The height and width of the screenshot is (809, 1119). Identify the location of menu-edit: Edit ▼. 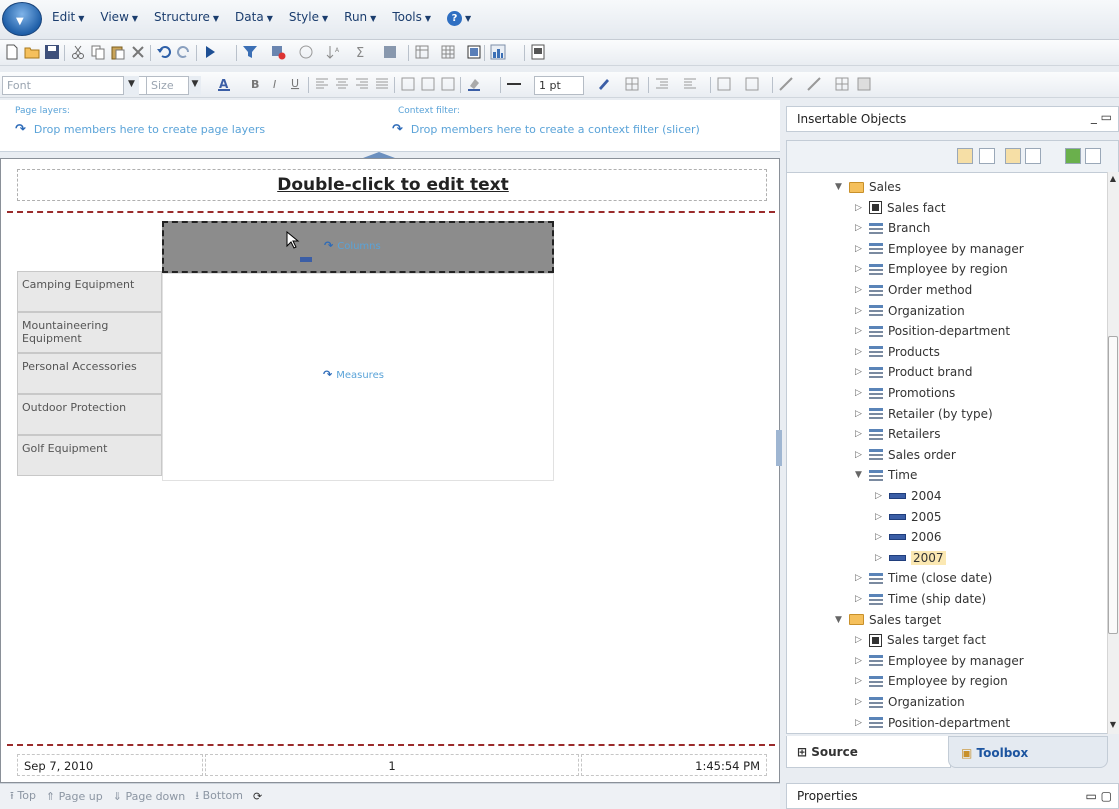
(68, 20).